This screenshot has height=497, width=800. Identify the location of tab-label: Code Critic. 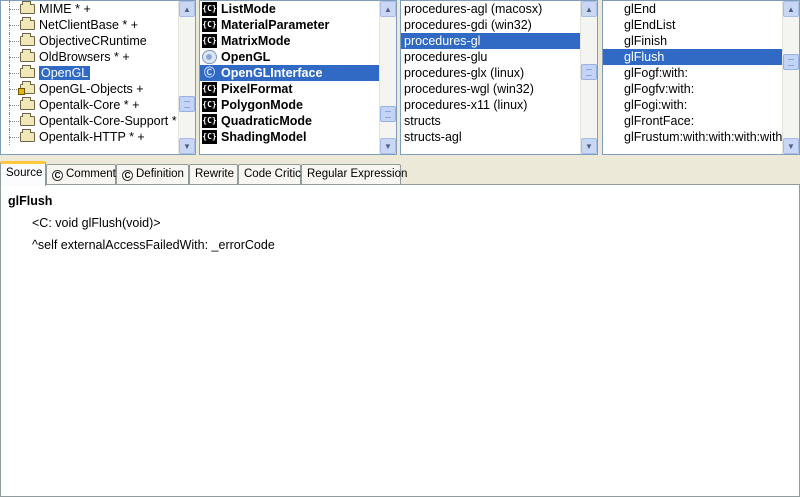
(272, 174).